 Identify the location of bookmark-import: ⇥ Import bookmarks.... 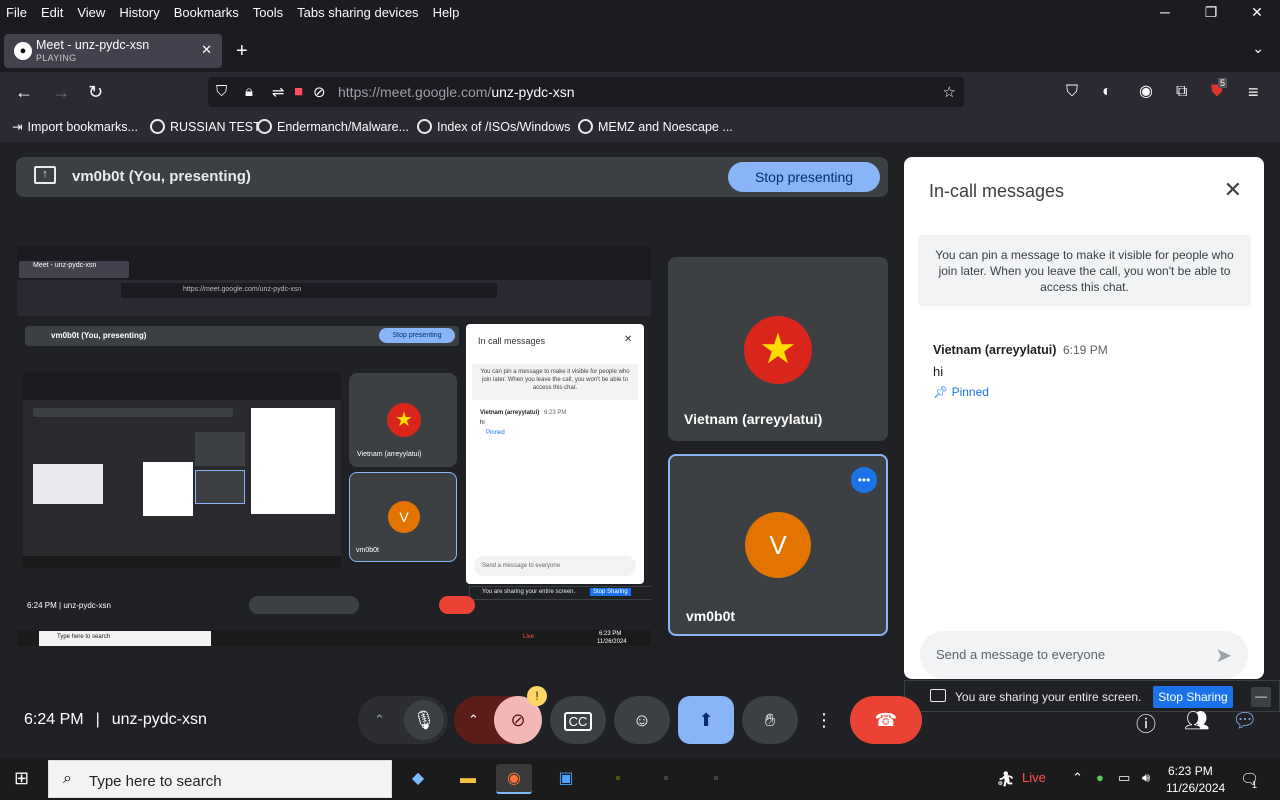
(75, 127).